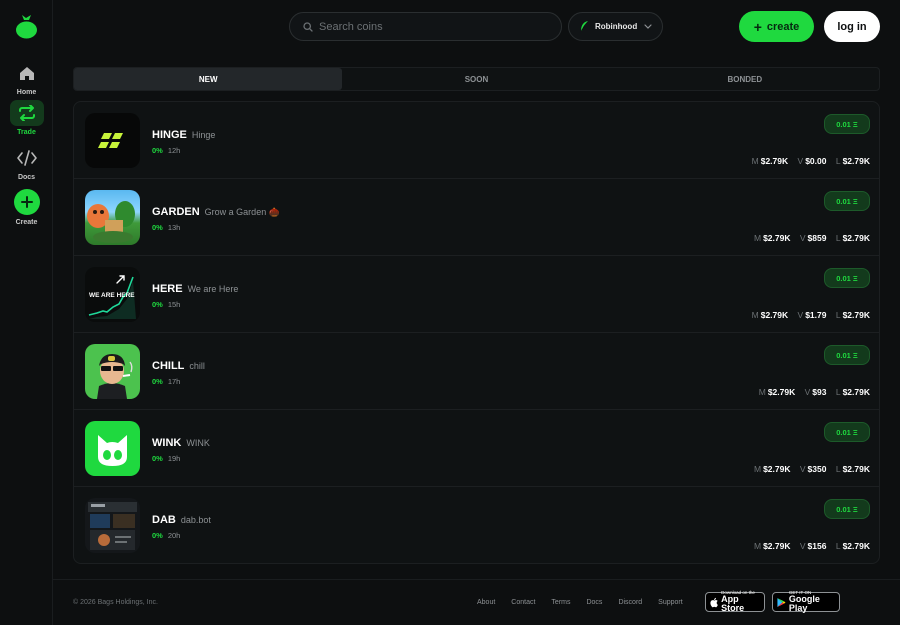  I want to click on coin-ticker: HERE, so click(167, 289).